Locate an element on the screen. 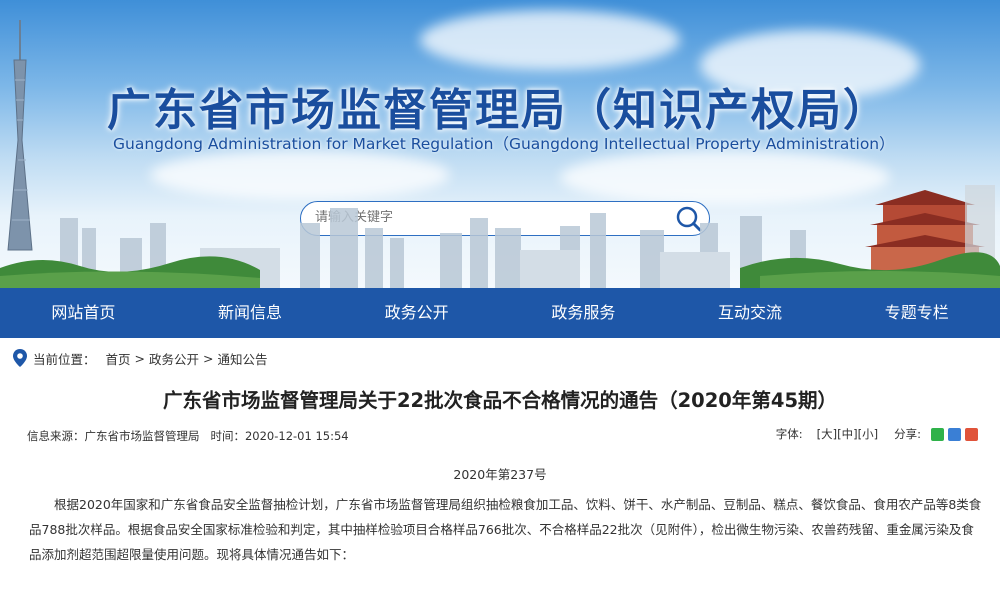  document-number: 2020年第237号 is located at coordinates (500, 474).